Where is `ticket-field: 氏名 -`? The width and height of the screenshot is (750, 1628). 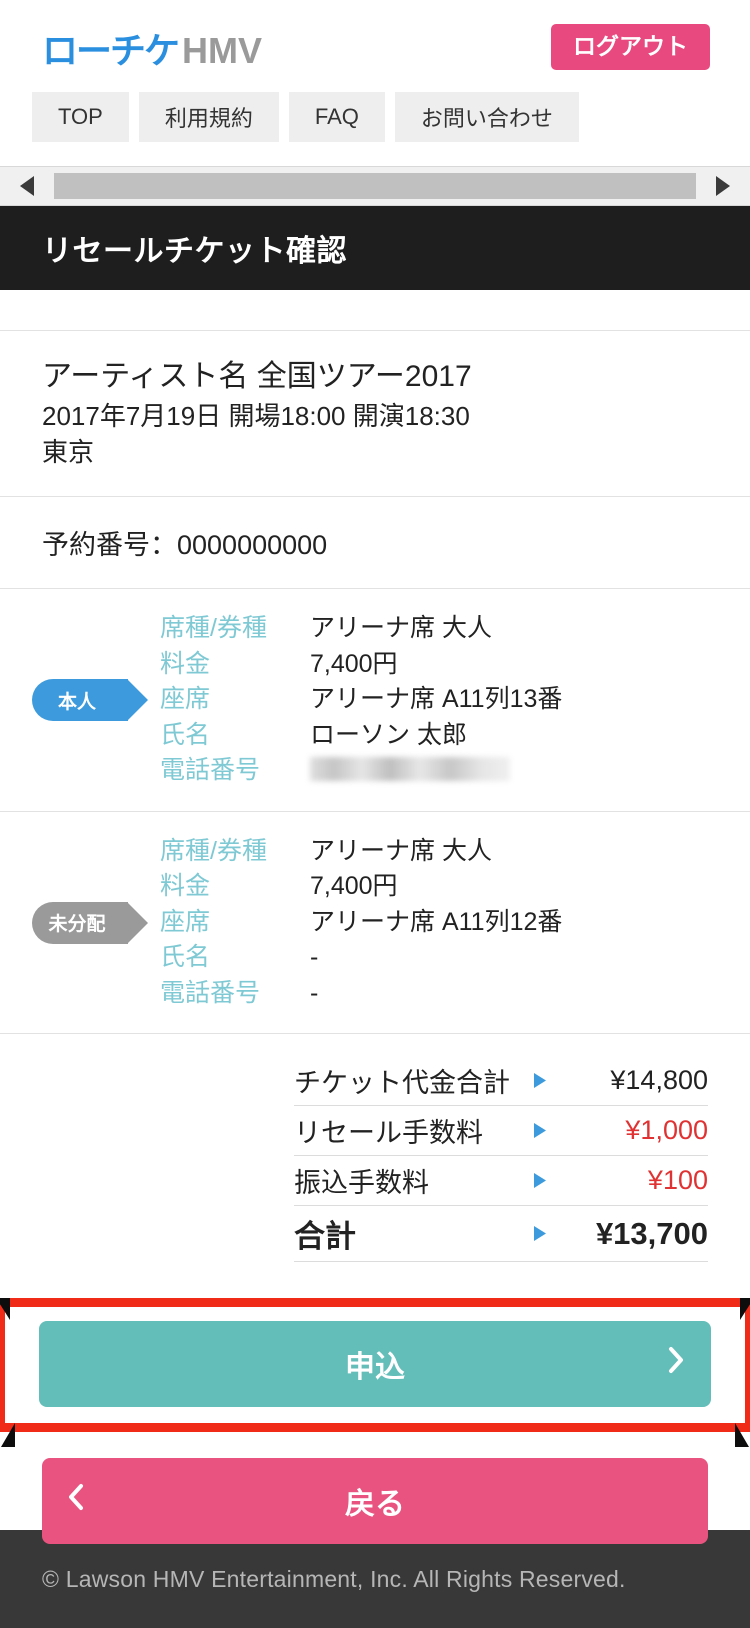
ticket-field: 氏名 - is located at coordinates (455, 958).